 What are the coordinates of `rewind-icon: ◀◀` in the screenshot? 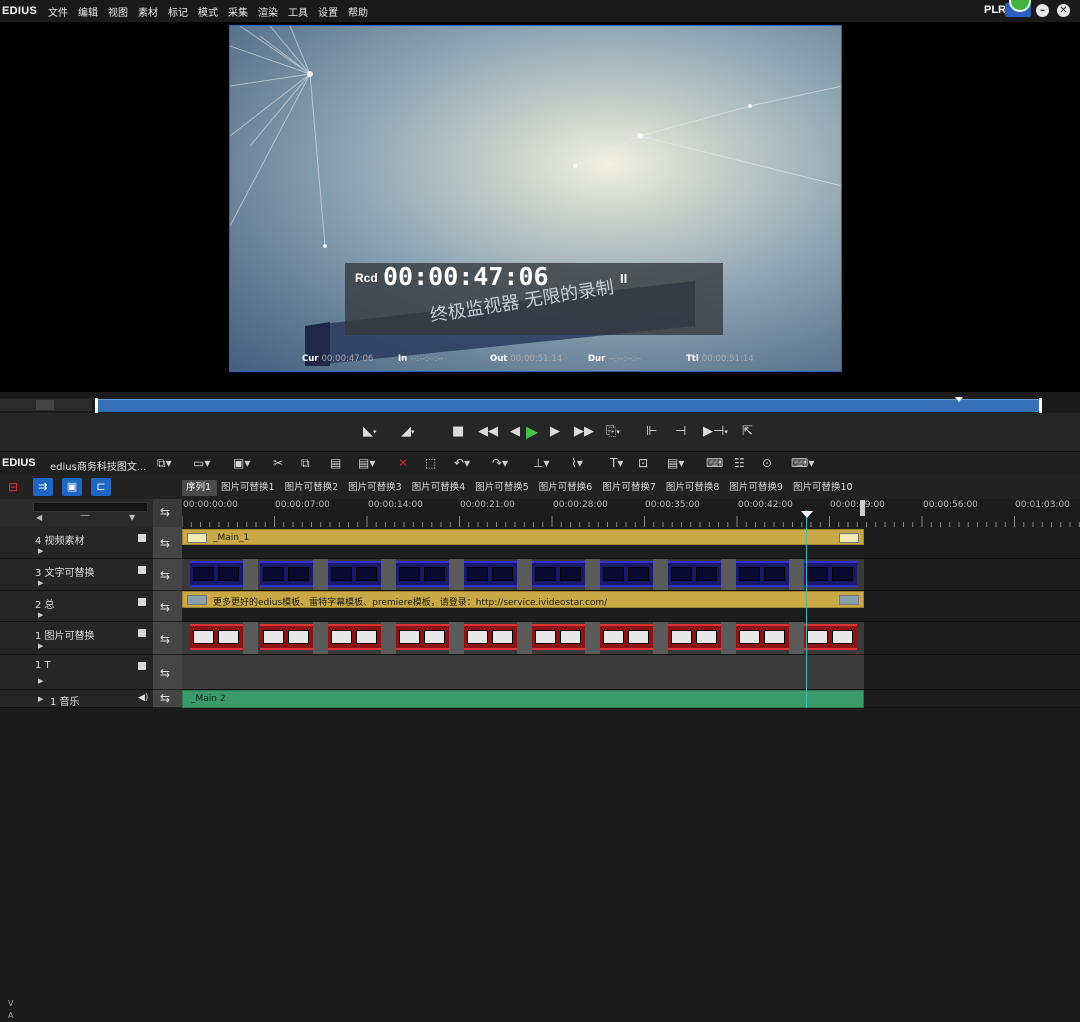 It's located at (488, 432).